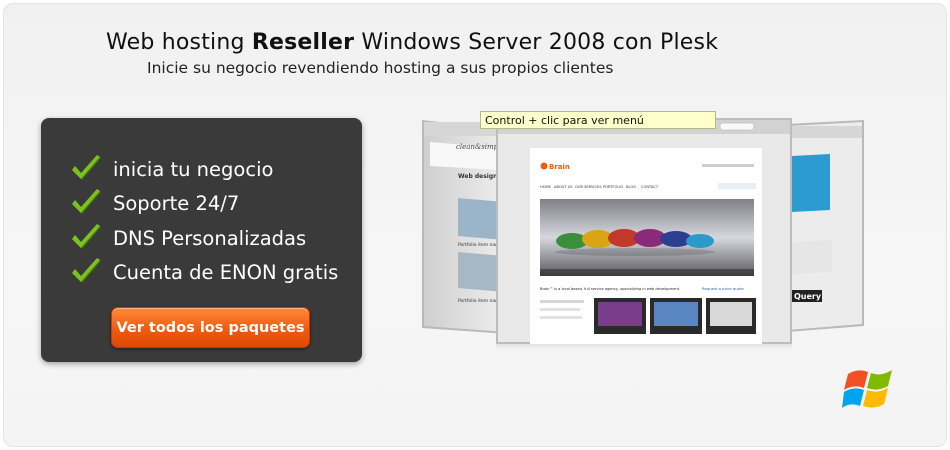 This screenshot has width=950, height=450. I want to click on feature-item: DNS Personalizadas, so click(187, 238).